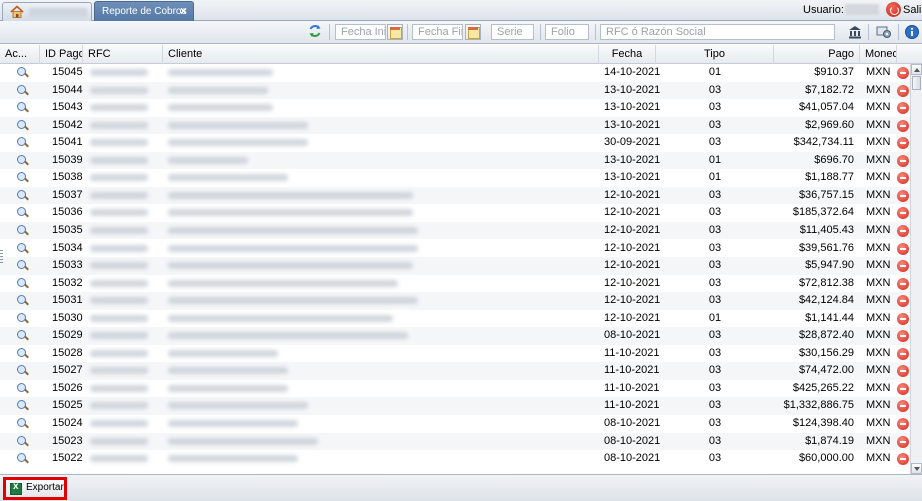 This screenshot has height=501, width=922. Describe the element at coordinates (67, 247) in the screenshot. I see `cell-id-pago: 15034` at that location.